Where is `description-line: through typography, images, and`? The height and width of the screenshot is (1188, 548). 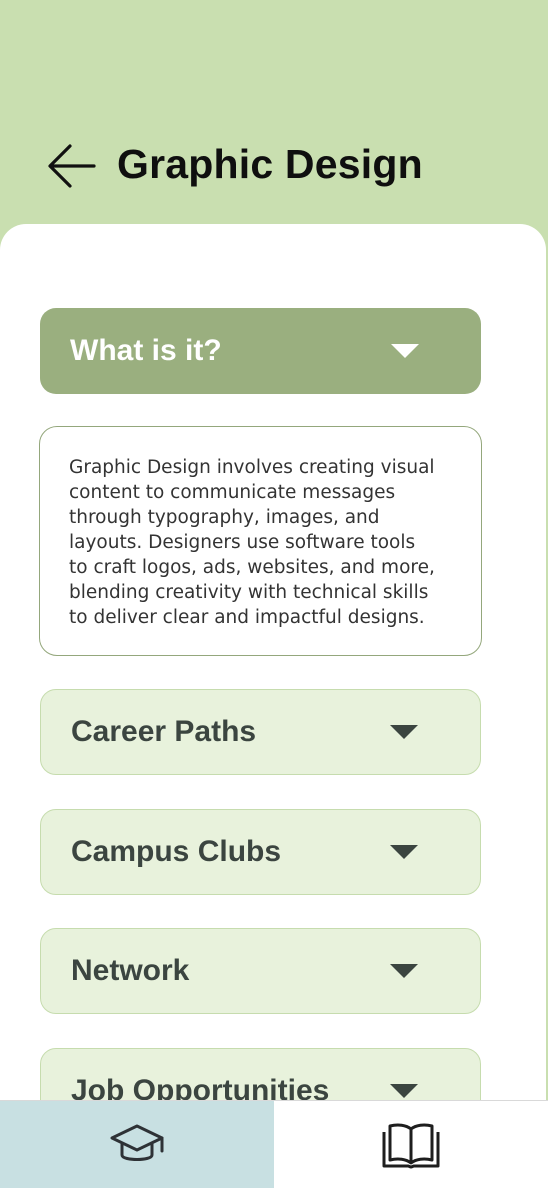 description-line: through typography, images, and is located at coordinates (224, 517).